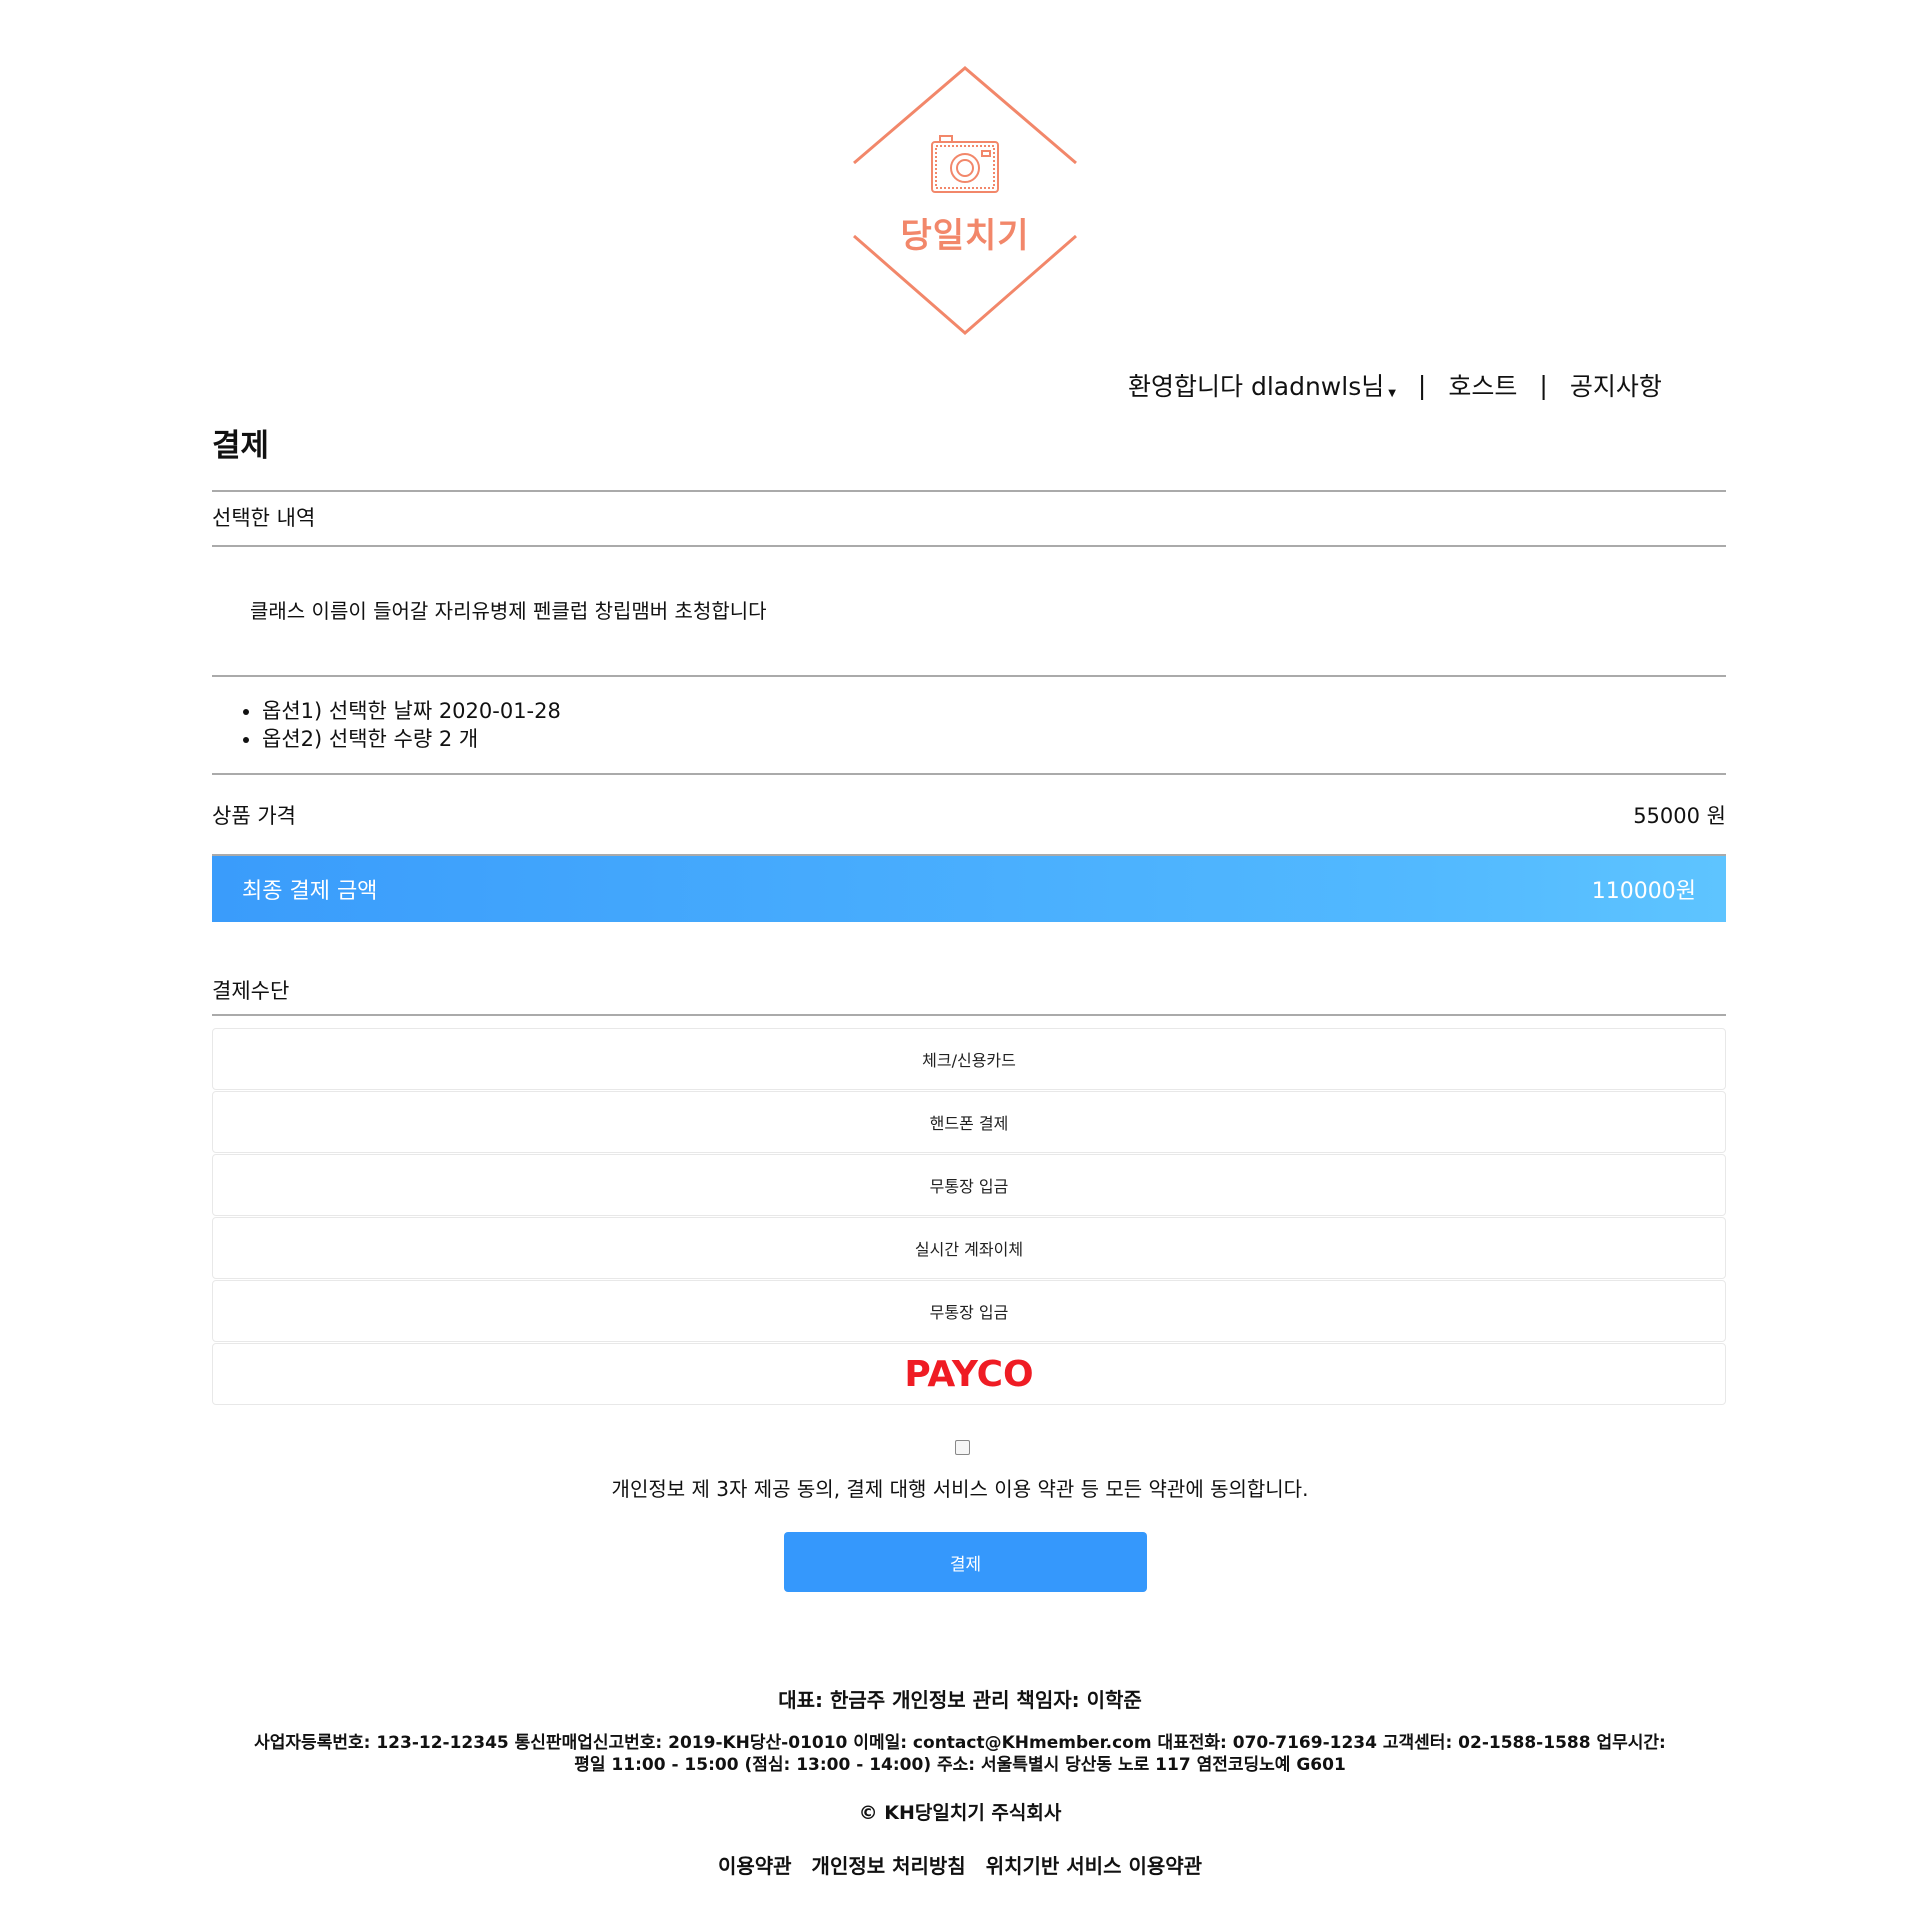 The height and width of the screenshot is (1922, 1920). Describe the element at coordinates (969, 889) in the screenshot. I see `final-amount-bar: 최종 결제 금액 110000원` at that location.